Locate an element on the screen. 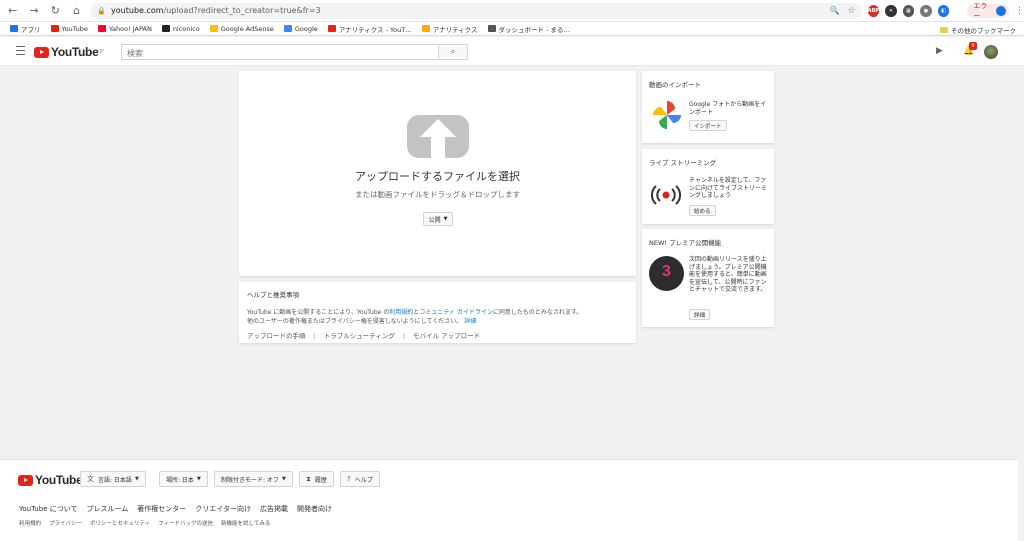 This screenshot has height=541, width=1024. footer-link: ポリシーとセキュリティ is located at coordinates (120, 523).